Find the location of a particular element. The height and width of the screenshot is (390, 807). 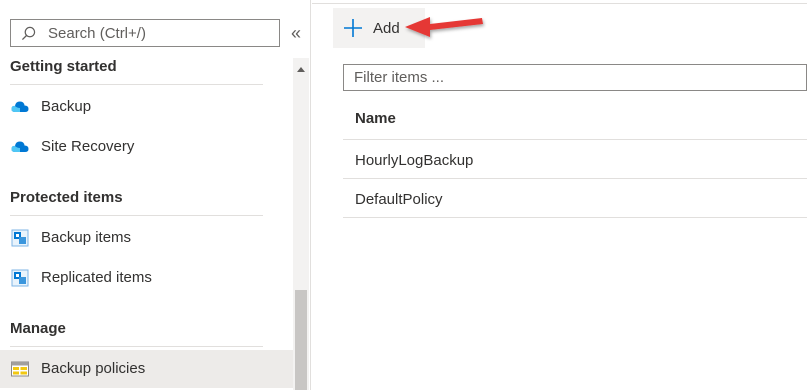

sidebar-item-replicated-items: Replicated items is located at coordinates (146, 278).